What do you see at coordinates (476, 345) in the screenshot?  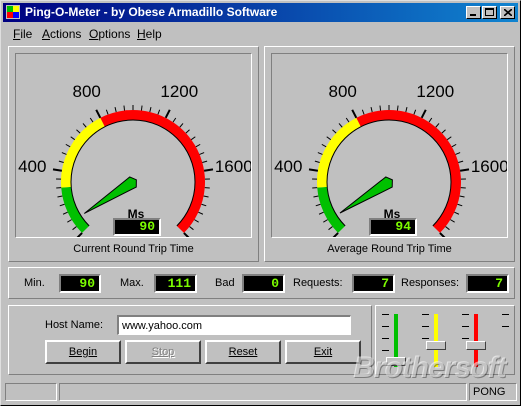 I see `red-threshold-slider` at bounding box center [476, 345].